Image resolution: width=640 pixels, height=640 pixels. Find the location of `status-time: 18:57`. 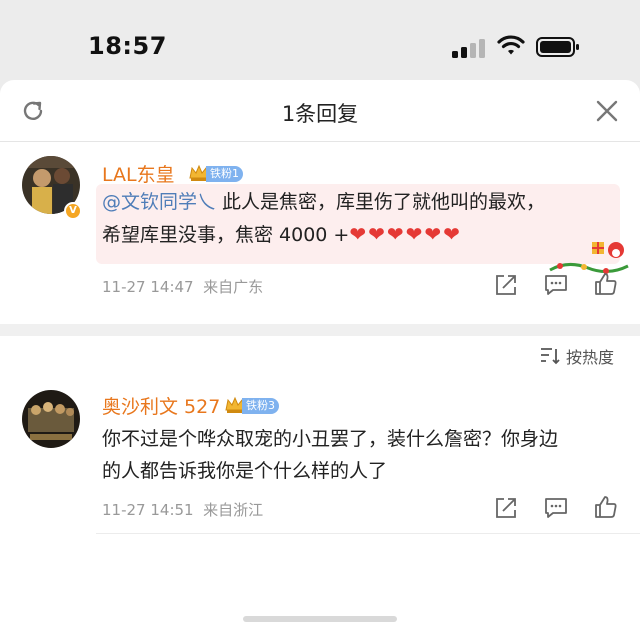

status-time: 18:57 is located at coordinates (127, 46).